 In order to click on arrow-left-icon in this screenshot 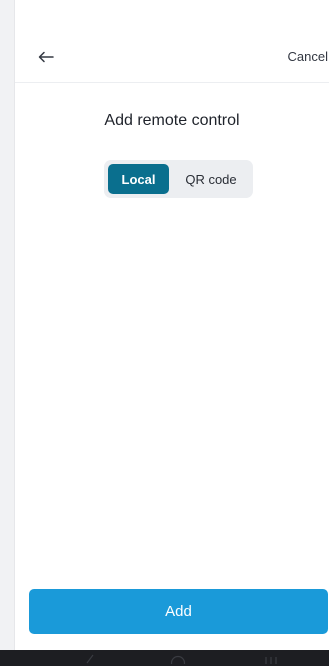, I will do `click(46, 57)`.